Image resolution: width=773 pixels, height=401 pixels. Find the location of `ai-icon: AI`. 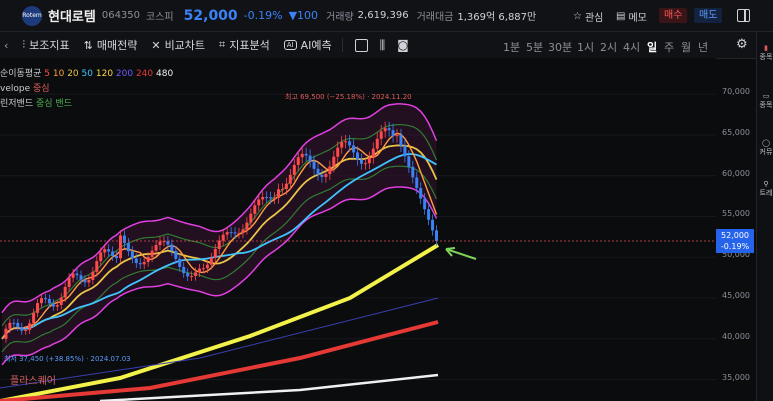

ai-icon: AI is located at coordinates (290, 45).